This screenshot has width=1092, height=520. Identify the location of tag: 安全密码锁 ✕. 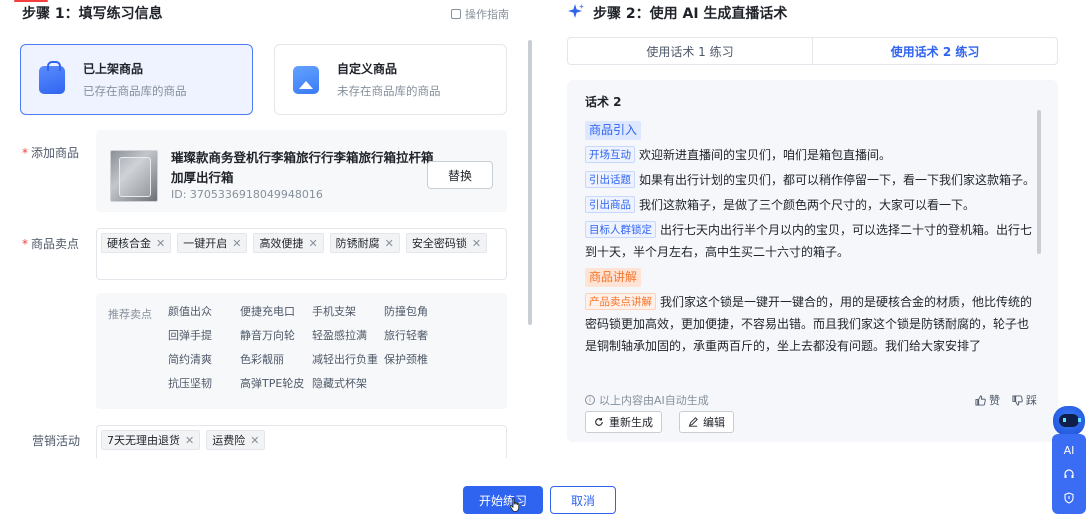
(446, 243).